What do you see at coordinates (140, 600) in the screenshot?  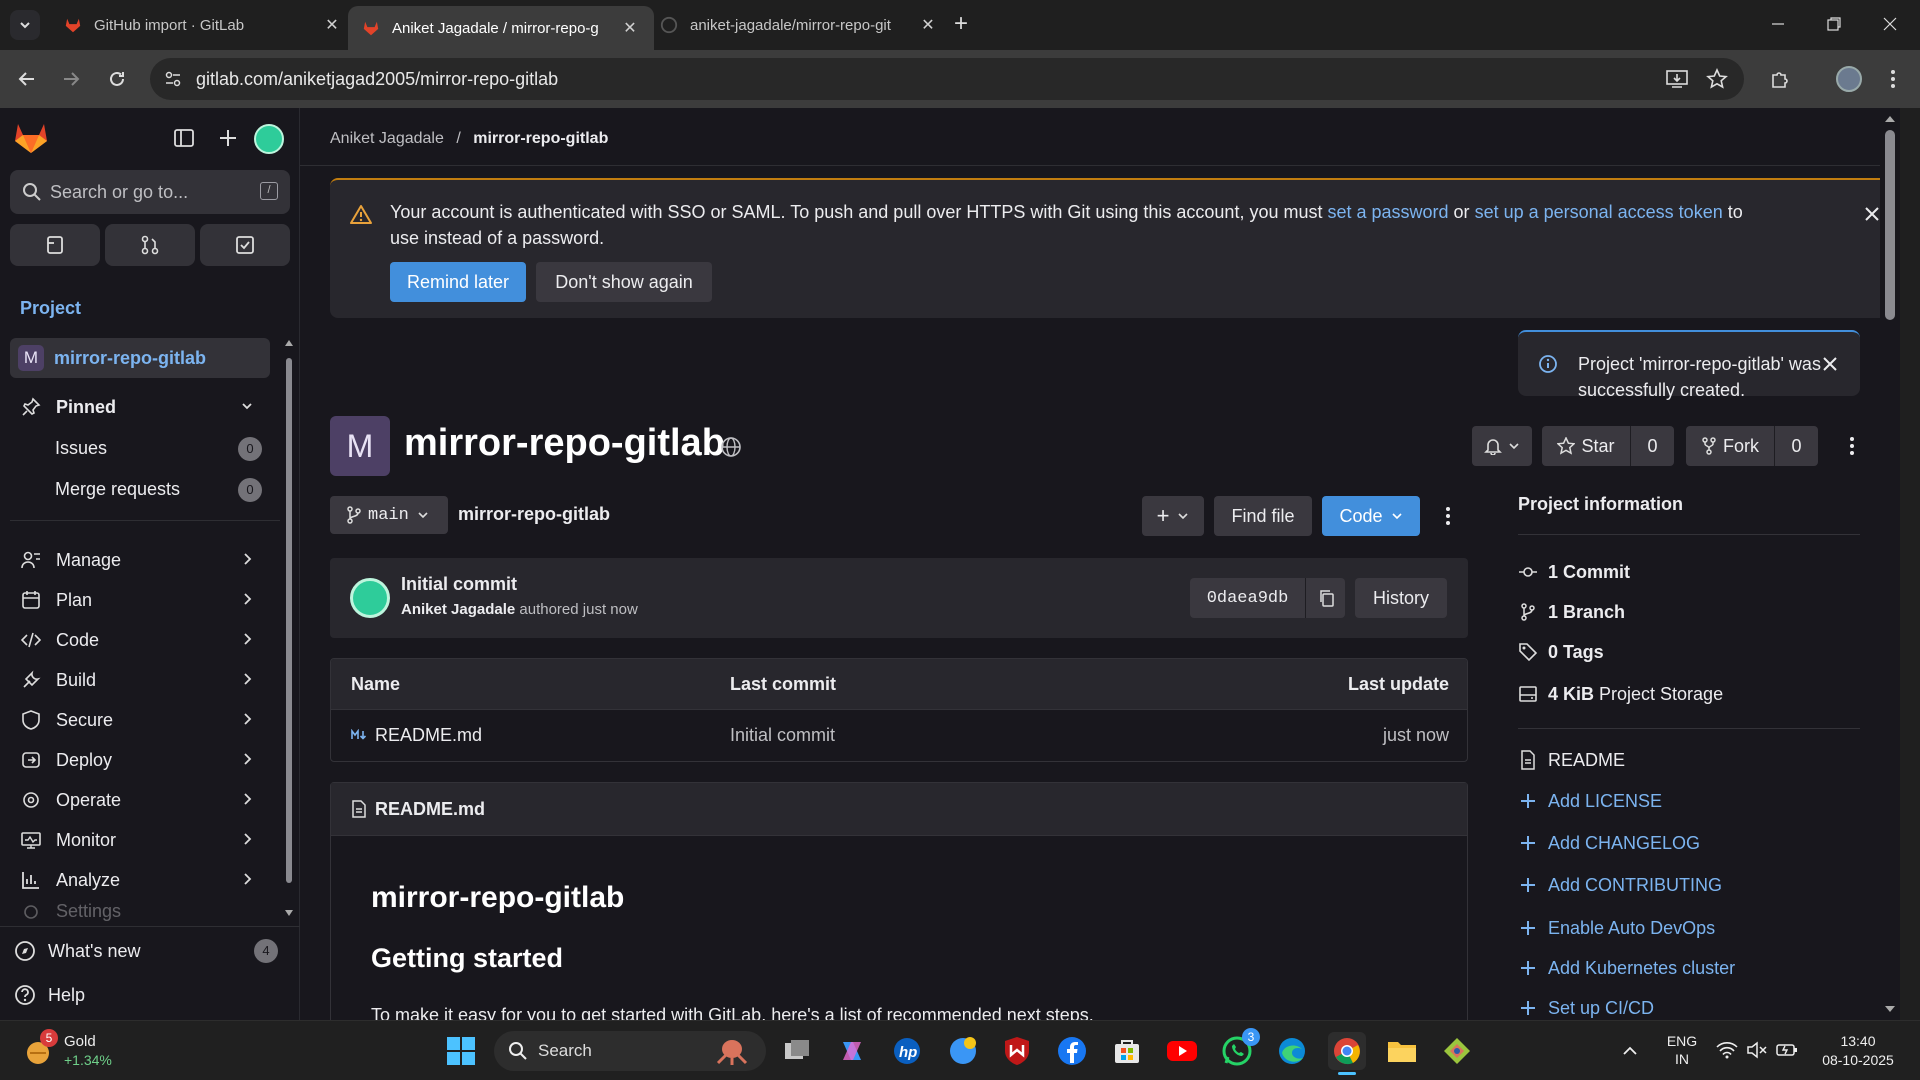 I see `sidebar-item-plan: Plan` at bounding box center [140, 600].